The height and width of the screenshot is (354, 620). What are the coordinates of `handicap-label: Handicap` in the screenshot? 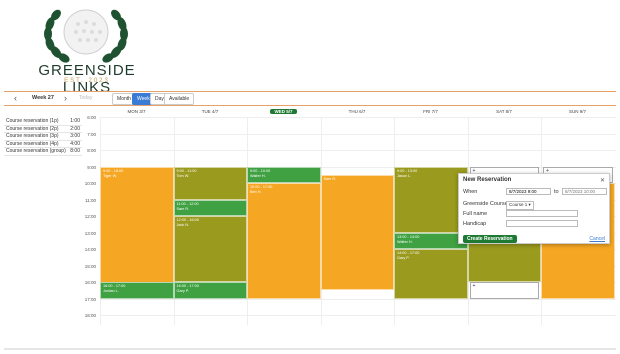 It's located at (475, 224).